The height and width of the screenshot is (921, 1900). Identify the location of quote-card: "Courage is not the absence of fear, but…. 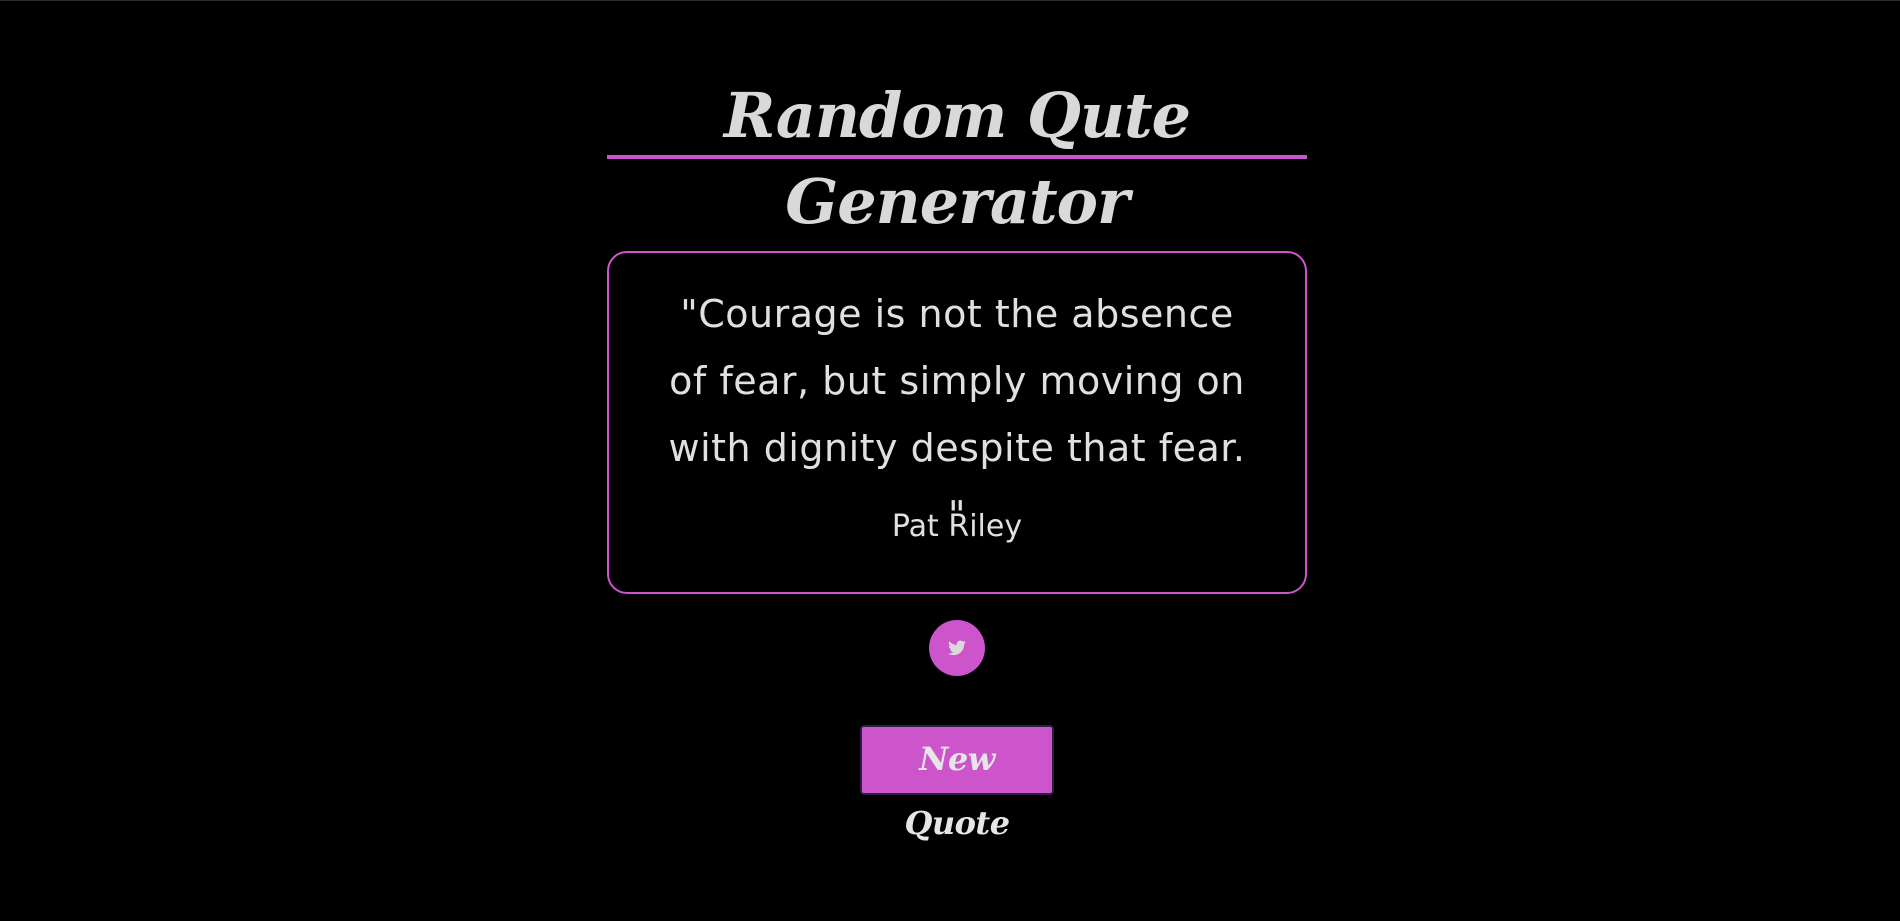
(957, 422).